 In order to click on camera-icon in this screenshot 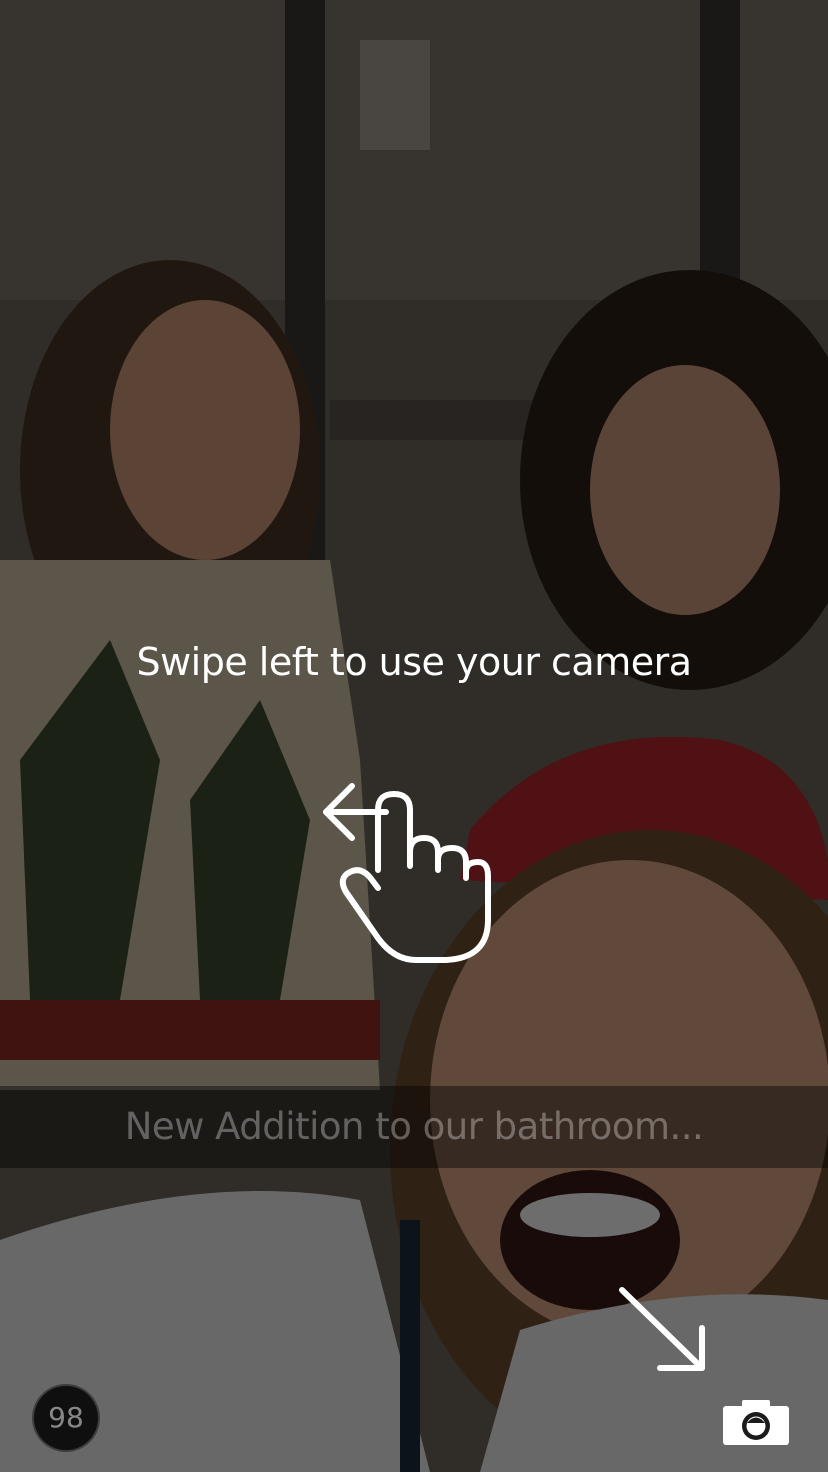, I will do `click(756, 1422)`.